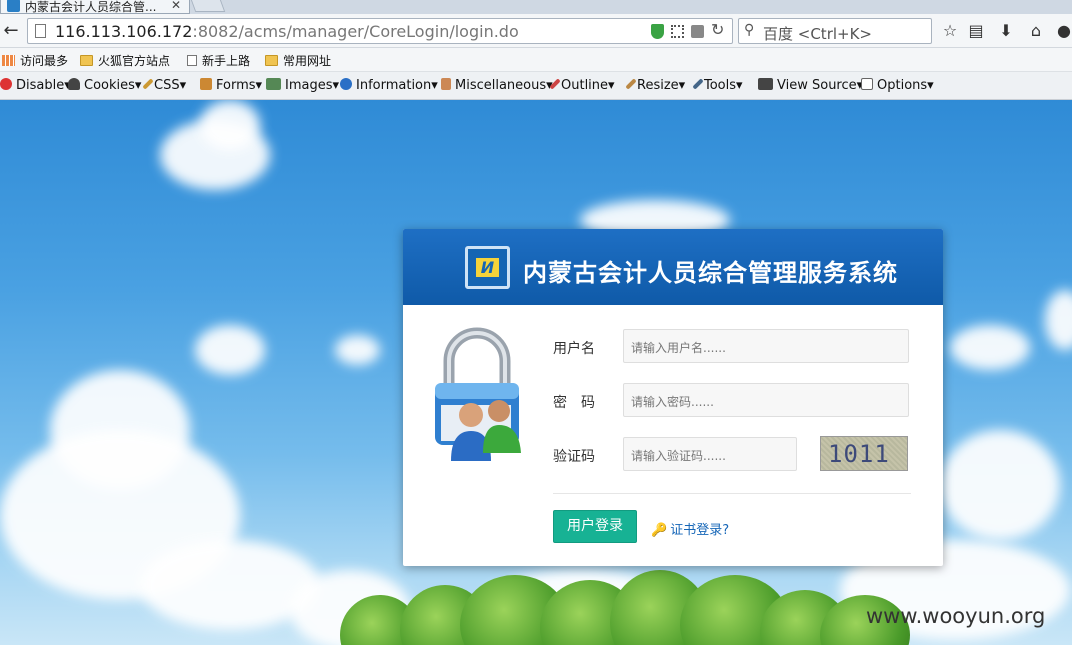 This screenshot has width=1072, height=645. Describe the element at coordinates (698, 84) in the screenshot. I see `tools-icon` at that location.